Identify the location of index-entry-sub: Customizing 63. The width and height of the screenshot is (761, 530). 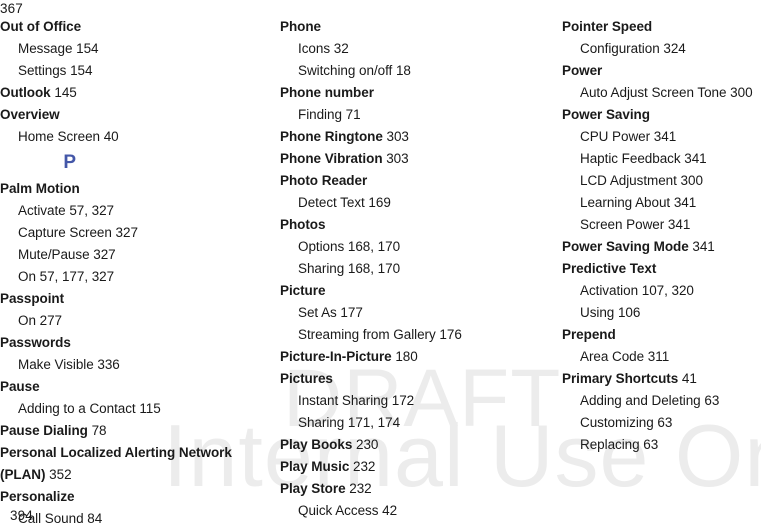
(661, 423).